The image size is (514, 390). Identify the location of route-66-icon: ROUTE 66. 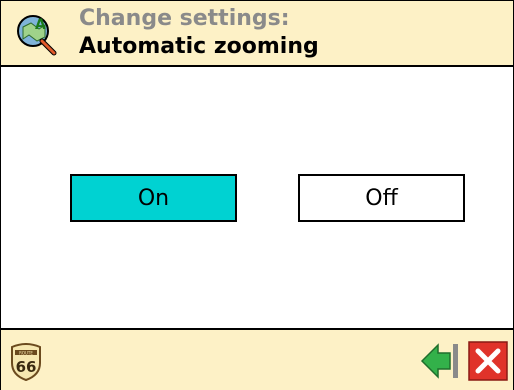
(26, 362).